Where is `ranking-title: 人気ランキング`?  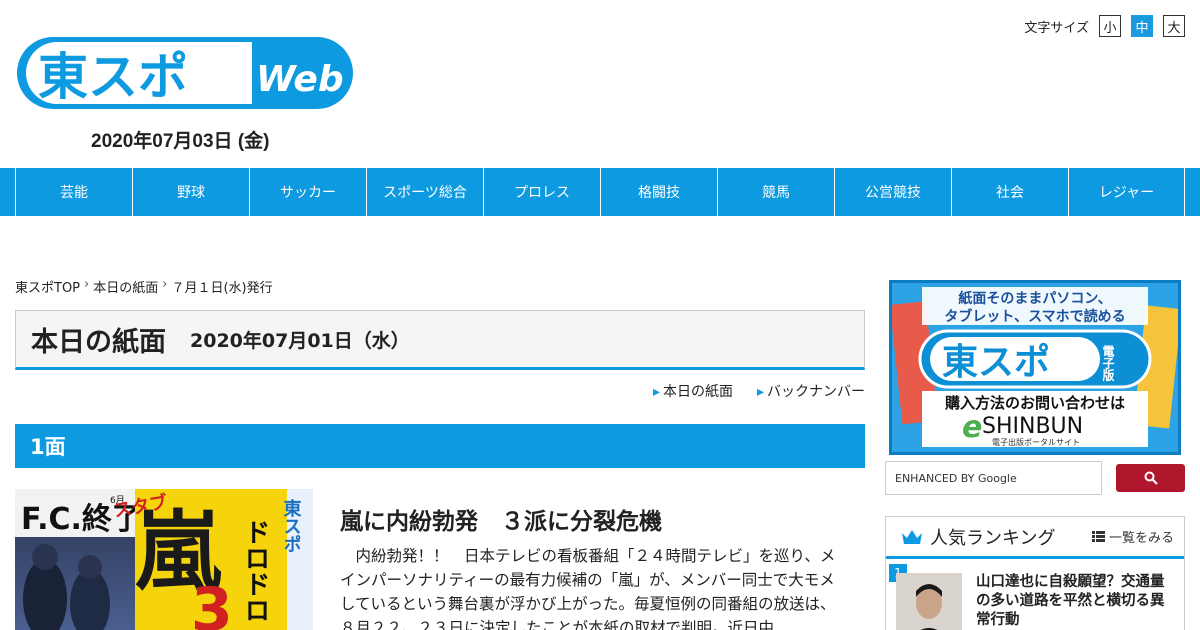 ranking-title: 人気ランキング is located at coordinates (993, 538).